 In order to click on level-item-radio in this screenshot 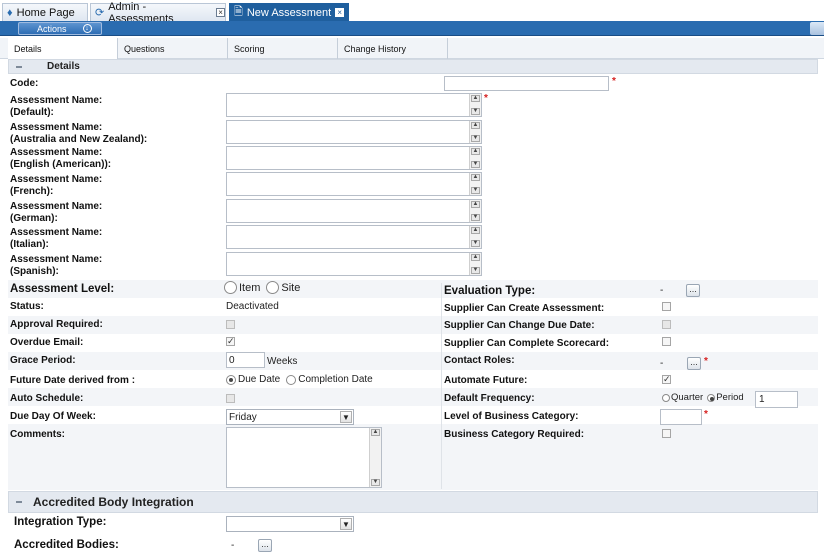, I will do `click(230, 287)`.